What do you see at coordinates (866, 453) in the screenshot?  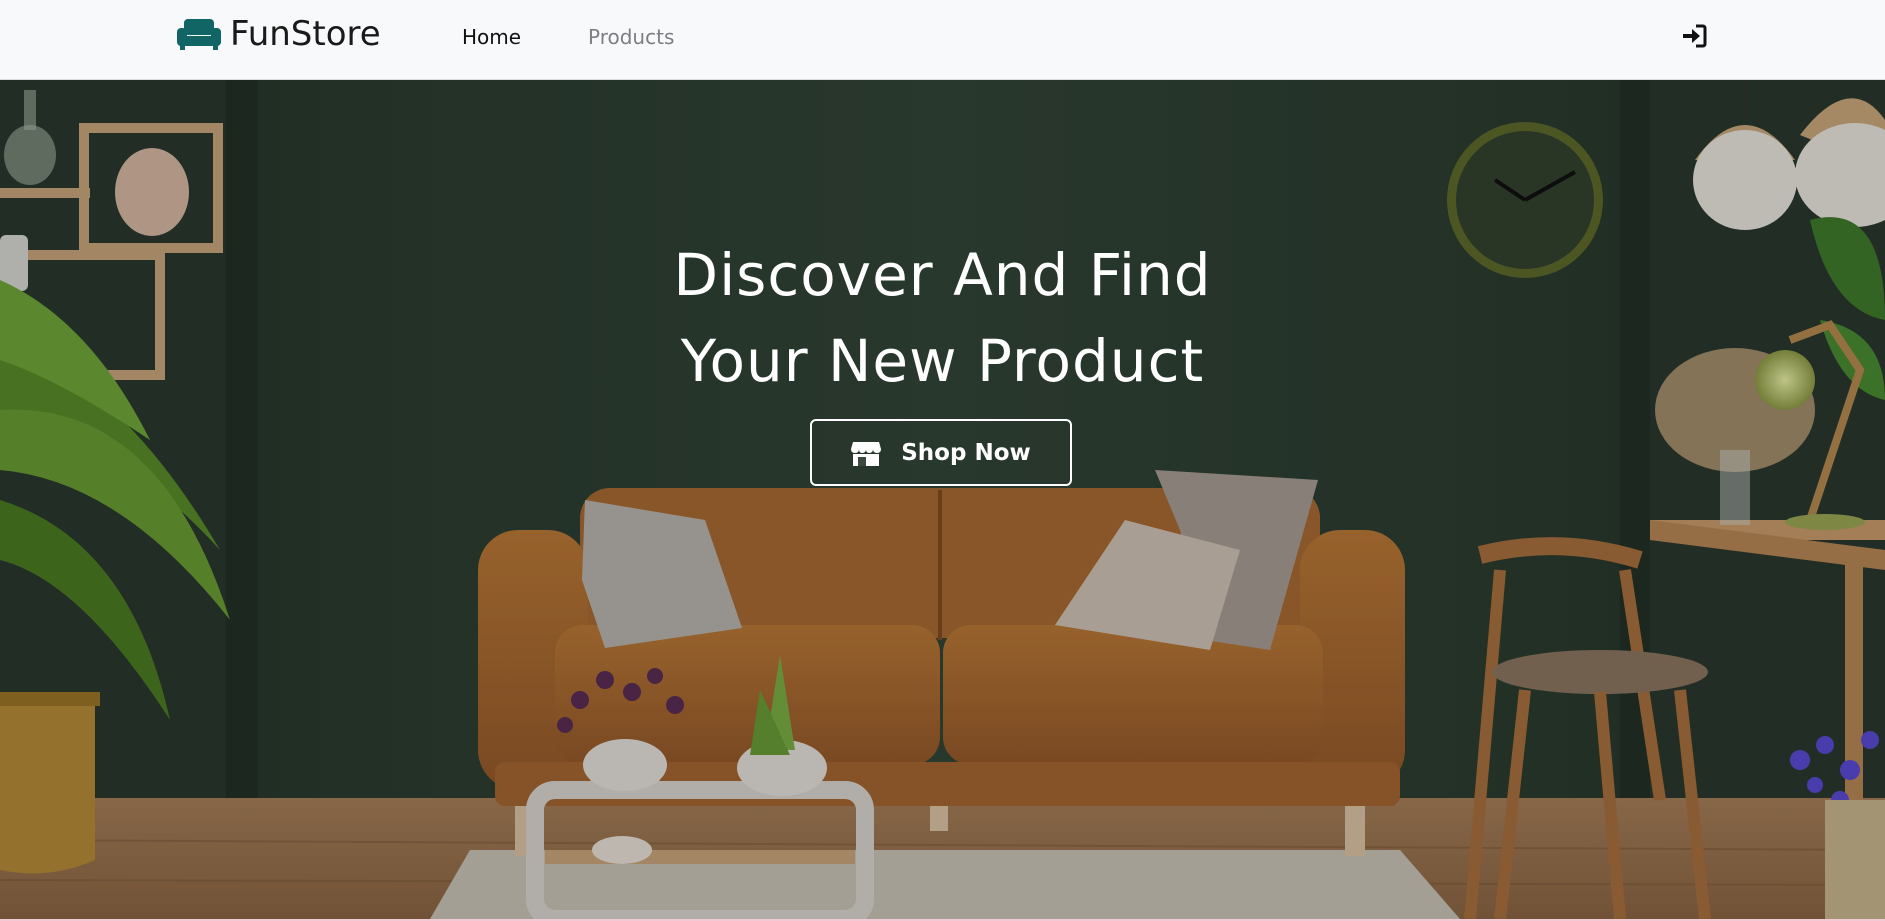 I see `store-icon` at bounding box center [866, 453].